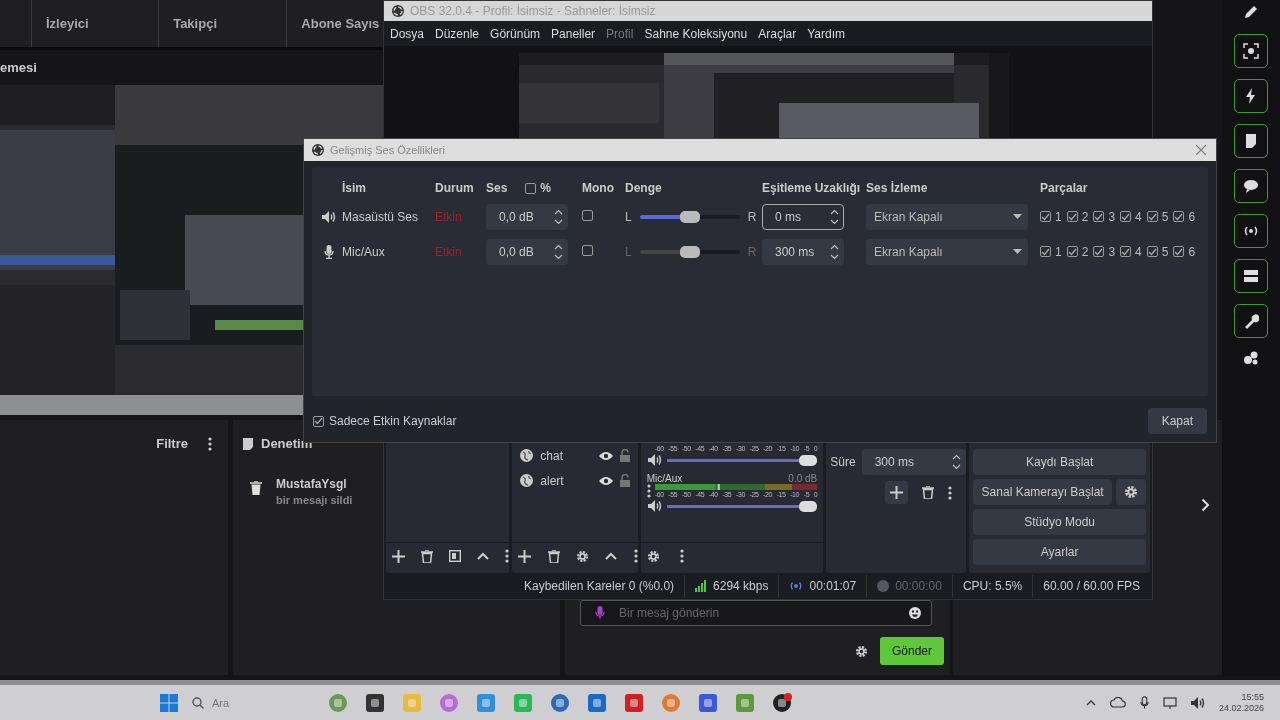 Image resolution: width=1280 pixels, height=720 pixels. I want to click on menu-item: Sahne Koleksiyonu, so click(696, 33).